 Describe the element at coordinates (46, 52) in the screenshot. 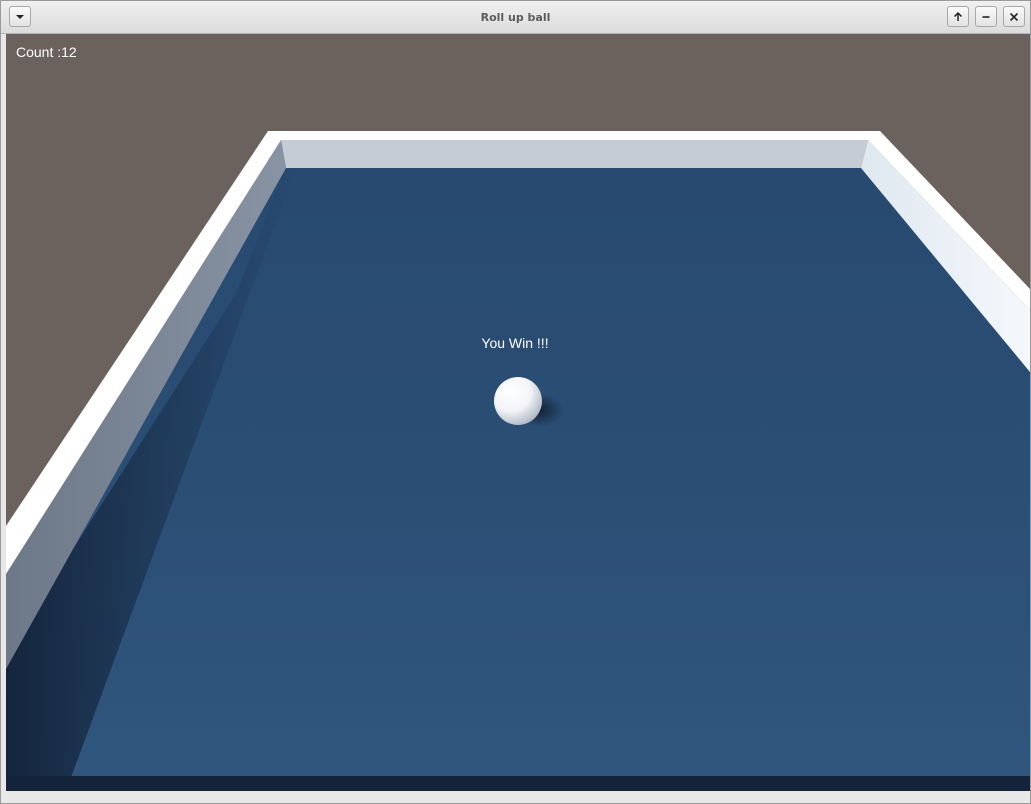

I see `count-label: Count :12` at that location.